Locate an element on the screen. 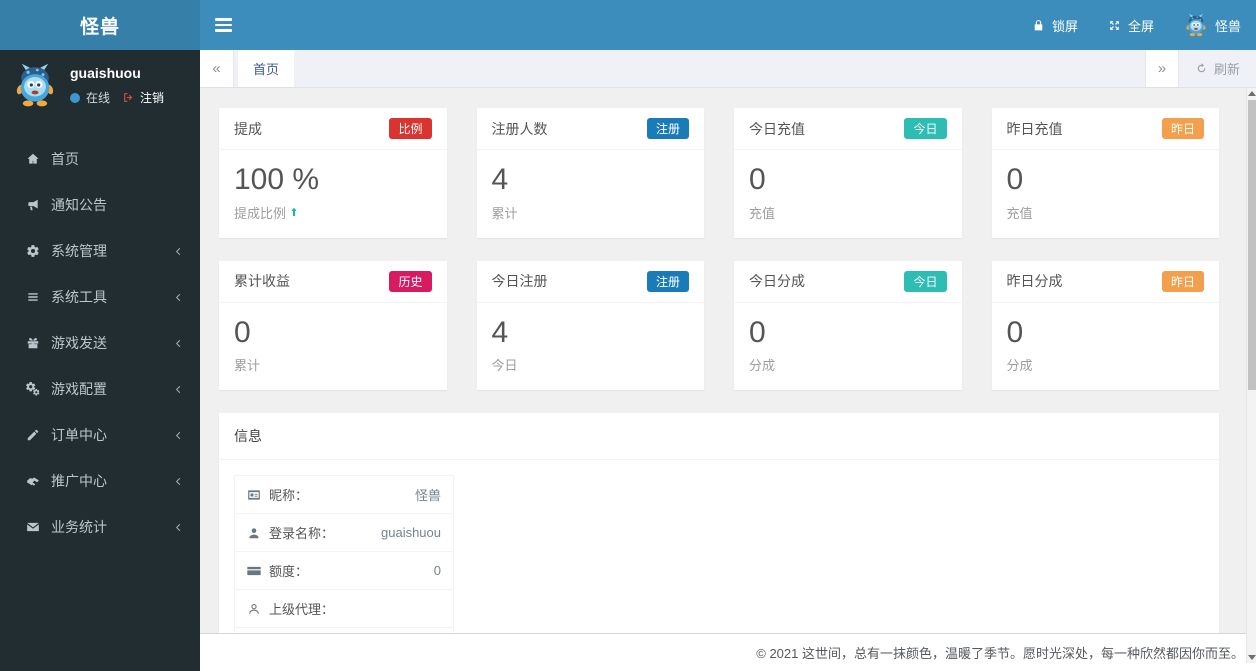  lock-screen-button: 锁屏 is located at coordinates (1055, 25).